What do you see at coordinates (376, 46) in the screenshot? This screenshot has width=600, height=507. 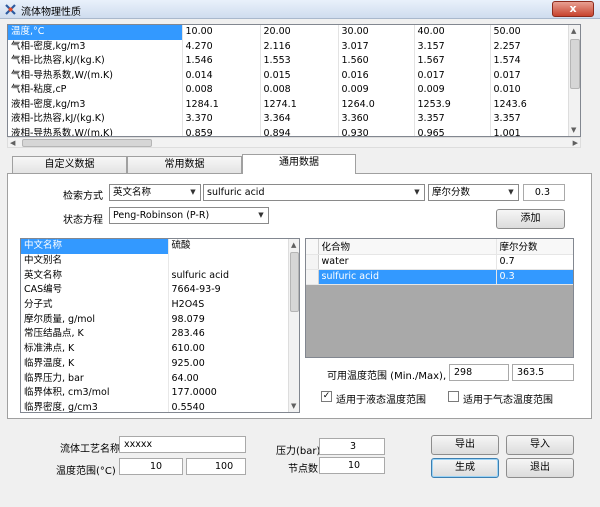 I see `value-cell: 3.017` at bounding box center [376, 46].